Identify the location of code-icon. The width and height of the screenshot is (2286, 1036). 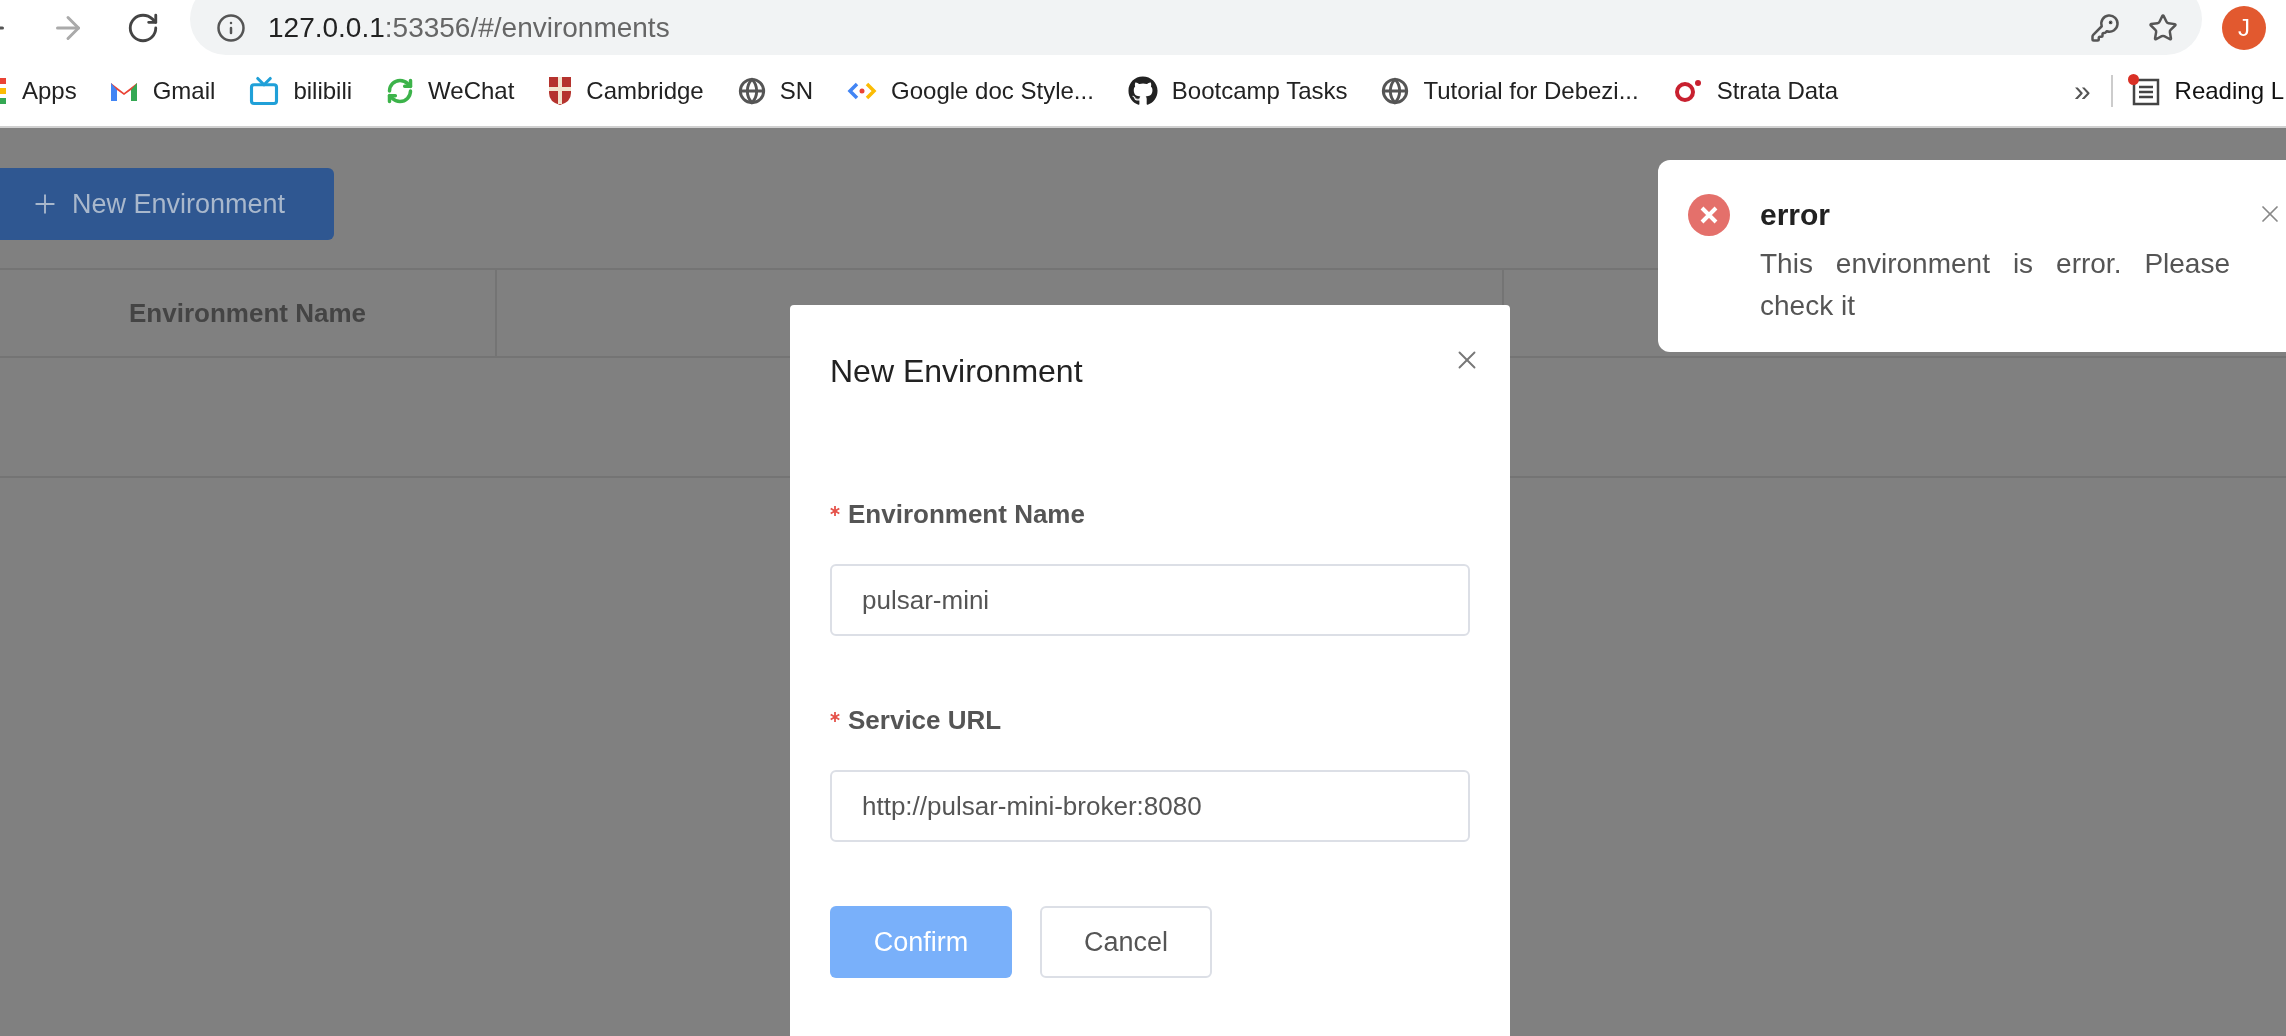
(862, 90).